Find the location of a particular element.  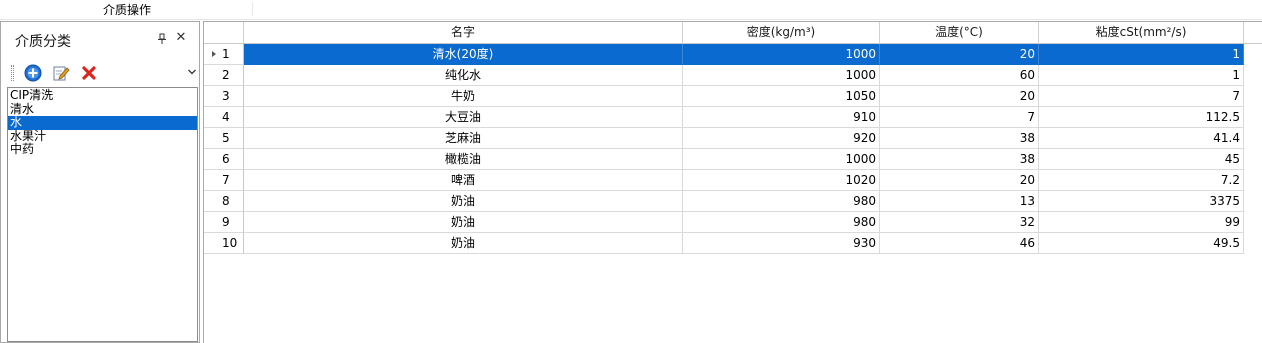

header-temperature: 温度(°C) is located at coordinates (959, 33).